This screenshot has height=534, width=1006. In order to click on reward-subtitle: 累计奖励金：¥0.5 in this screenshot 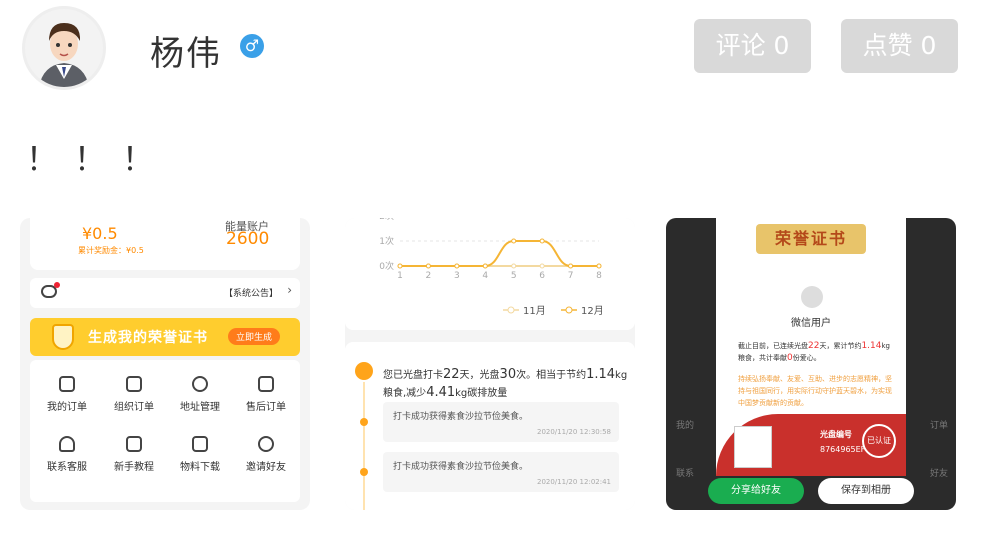, I will do `click(111, 250)`.